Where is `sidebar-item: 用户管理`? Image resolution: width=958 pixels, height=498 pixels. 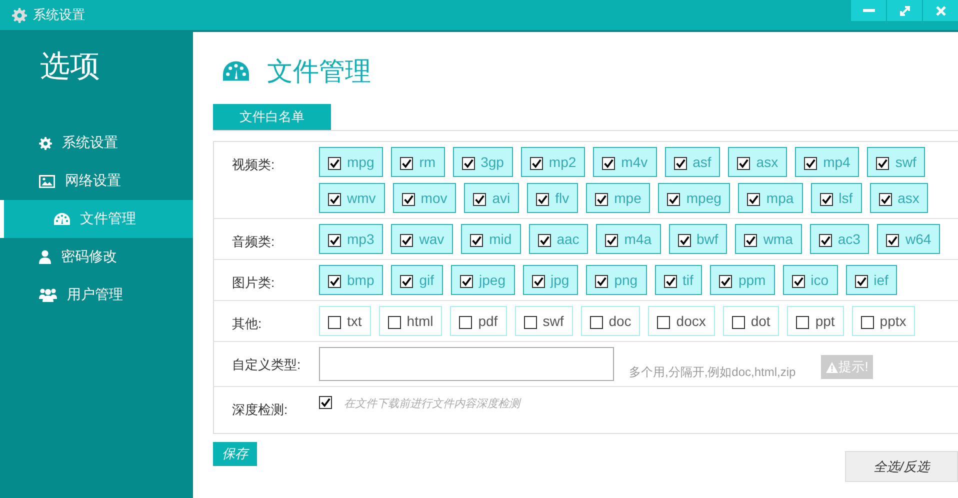
sidebar-item: 用户管理 is located at coordinates (96, 295).